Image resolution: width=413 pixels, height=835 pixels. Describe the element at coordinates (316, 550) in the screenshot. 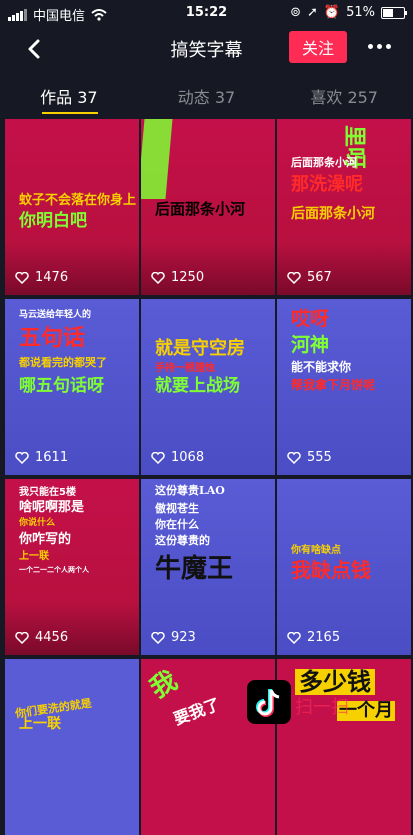

I see `caption-text: 你有啥缺点` at that location.